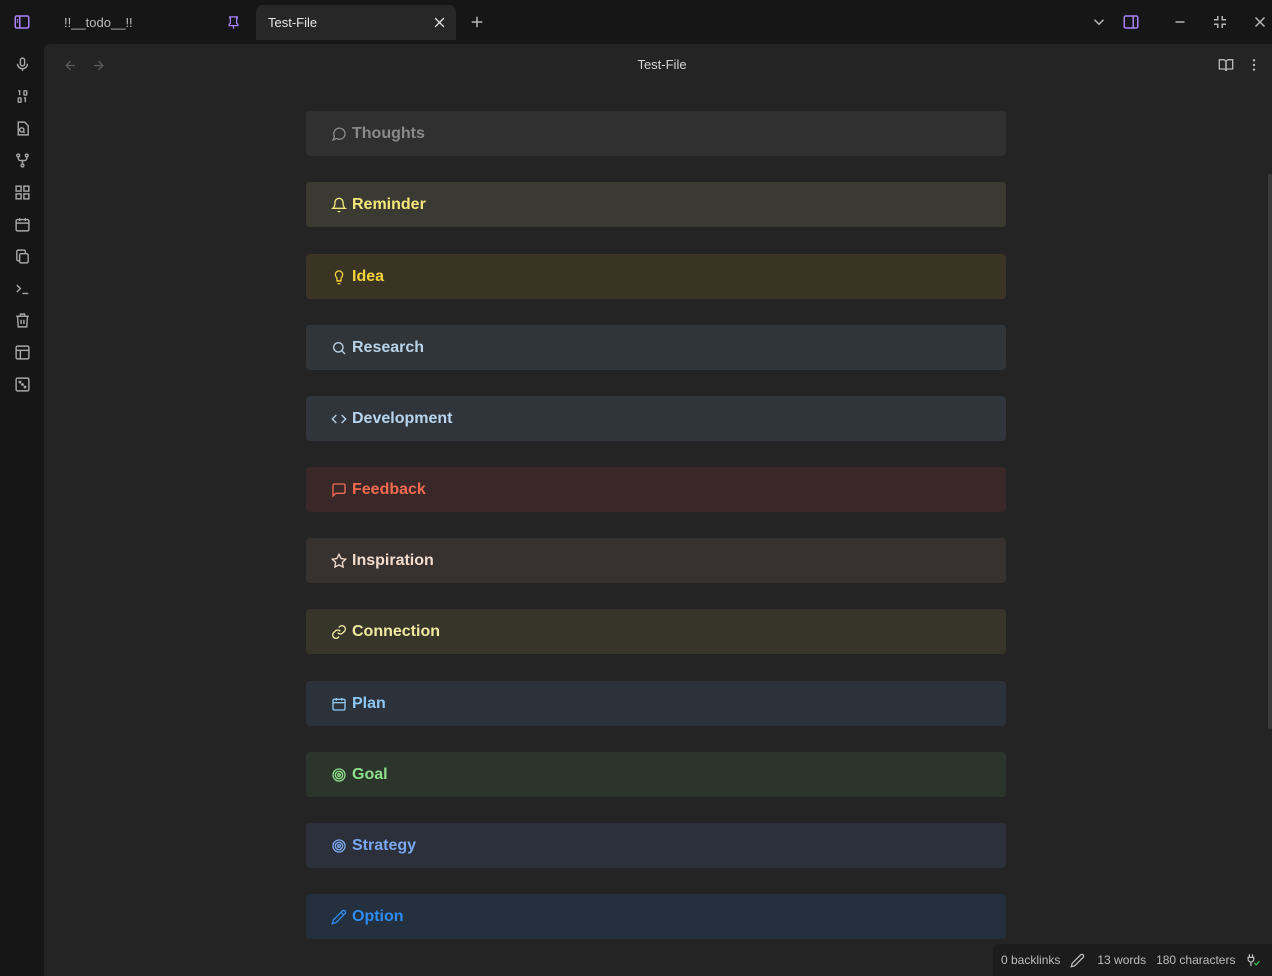 The image size is (1272, 976). What do you see at coordinates (656, 489) in the screenshot?
I see `callout-feedback: Feedback` at bounding box center [656, 489].